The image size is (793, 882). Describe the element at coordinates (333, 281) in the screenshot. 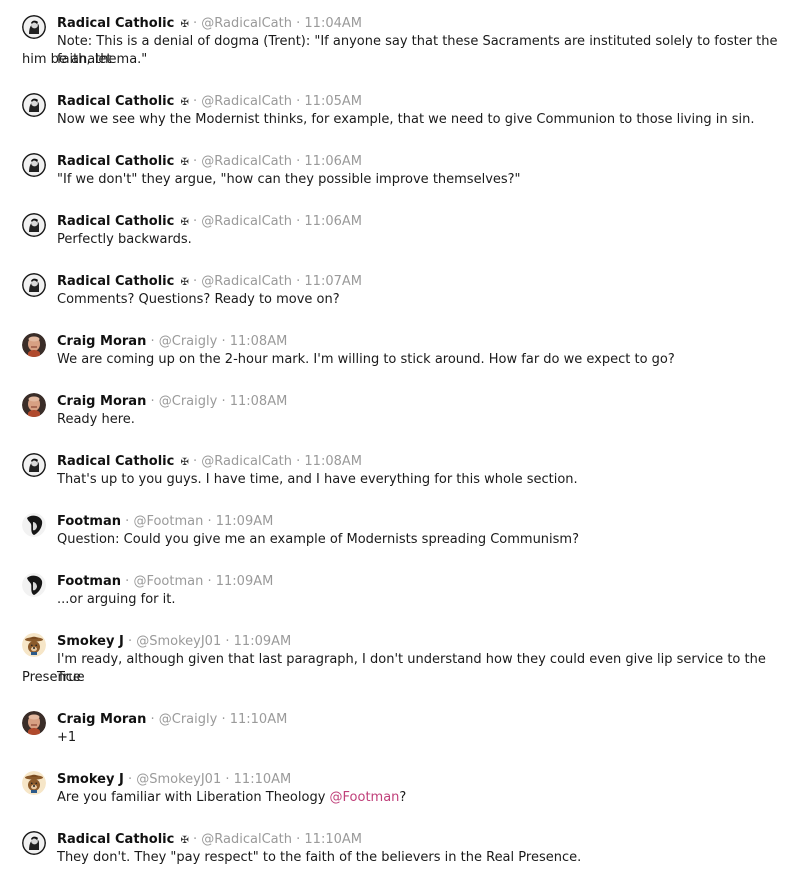

I see `timestamp: 11:07AM` at that location.